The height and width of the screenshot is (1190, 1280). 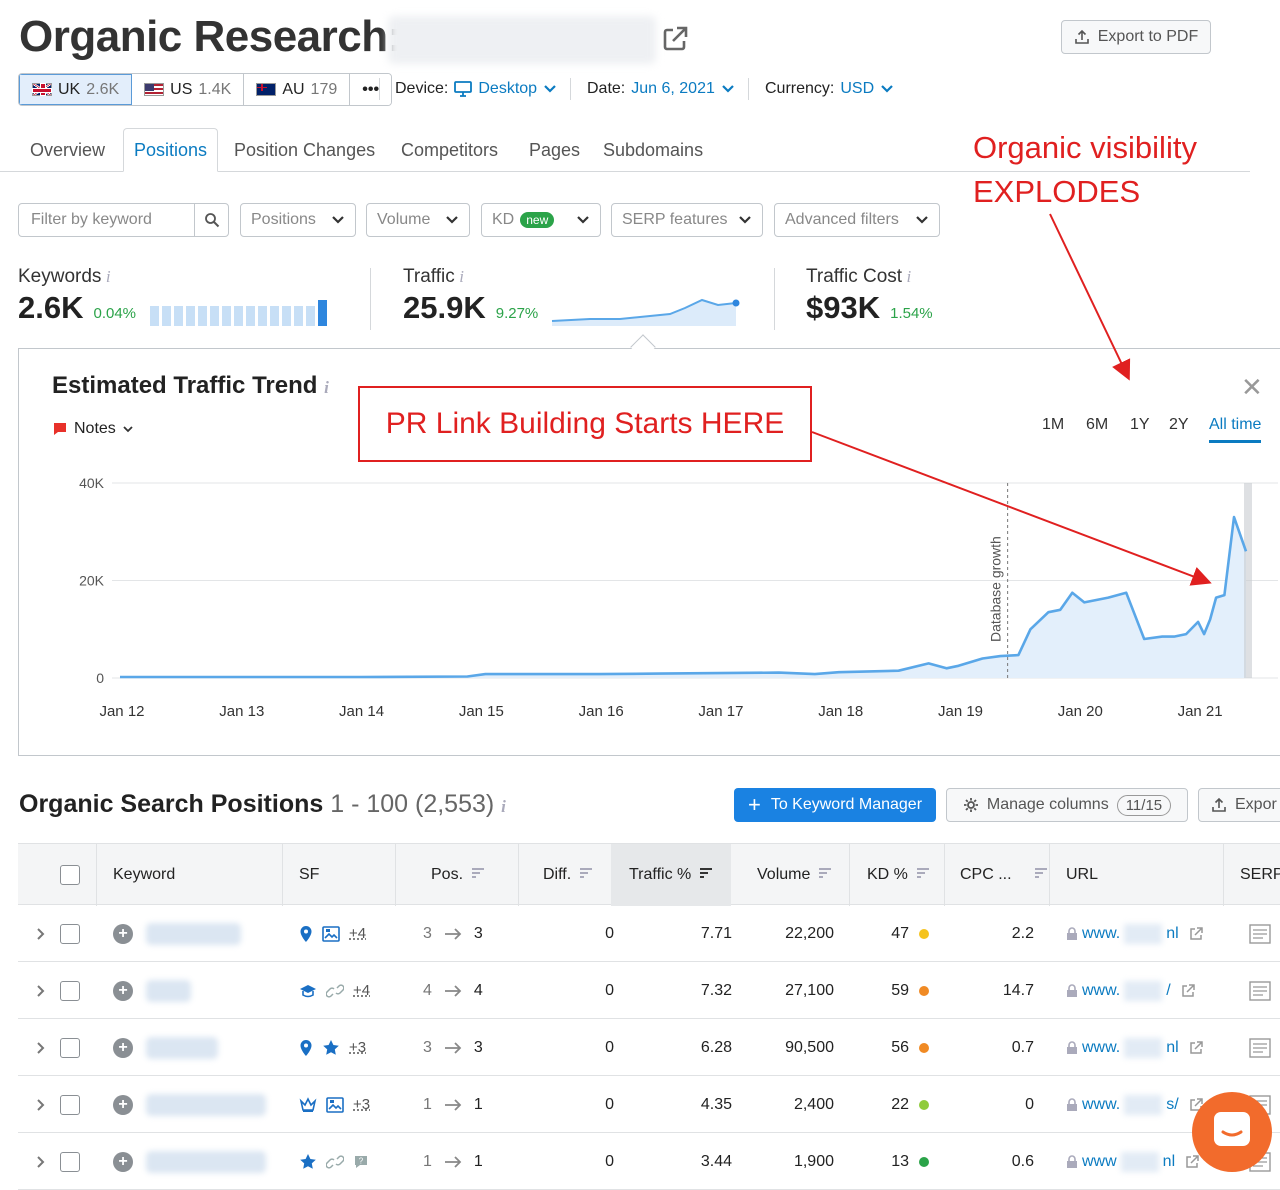 I want to click on tab-position-changes: Position Changes, so click(x=304, y=150).